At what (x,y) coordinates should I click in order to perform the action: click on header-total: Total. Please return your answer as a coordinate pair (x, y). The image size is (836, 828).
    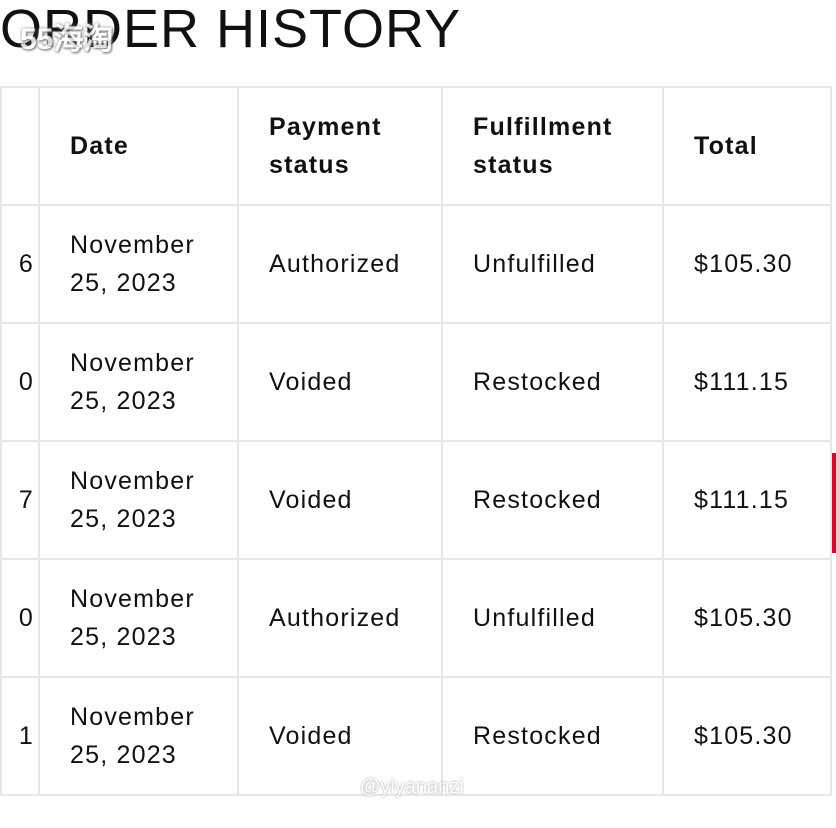
    Looking at the image, I should click on (747, 146).